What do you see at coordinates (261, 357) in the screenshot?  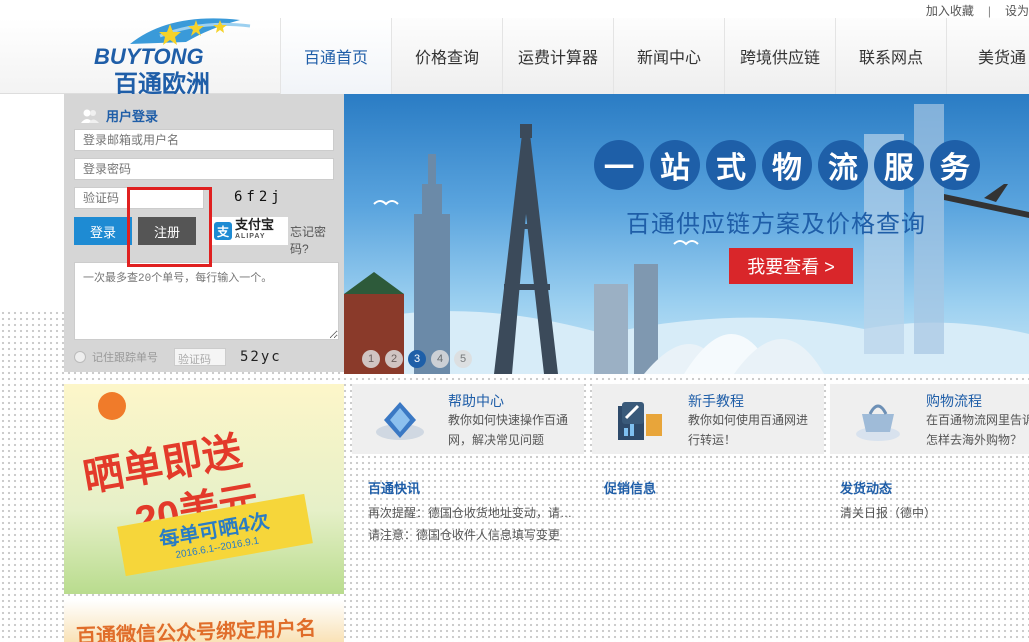 I see `tracking-captcha-image: 52yc` at bounding box center [261, 357].